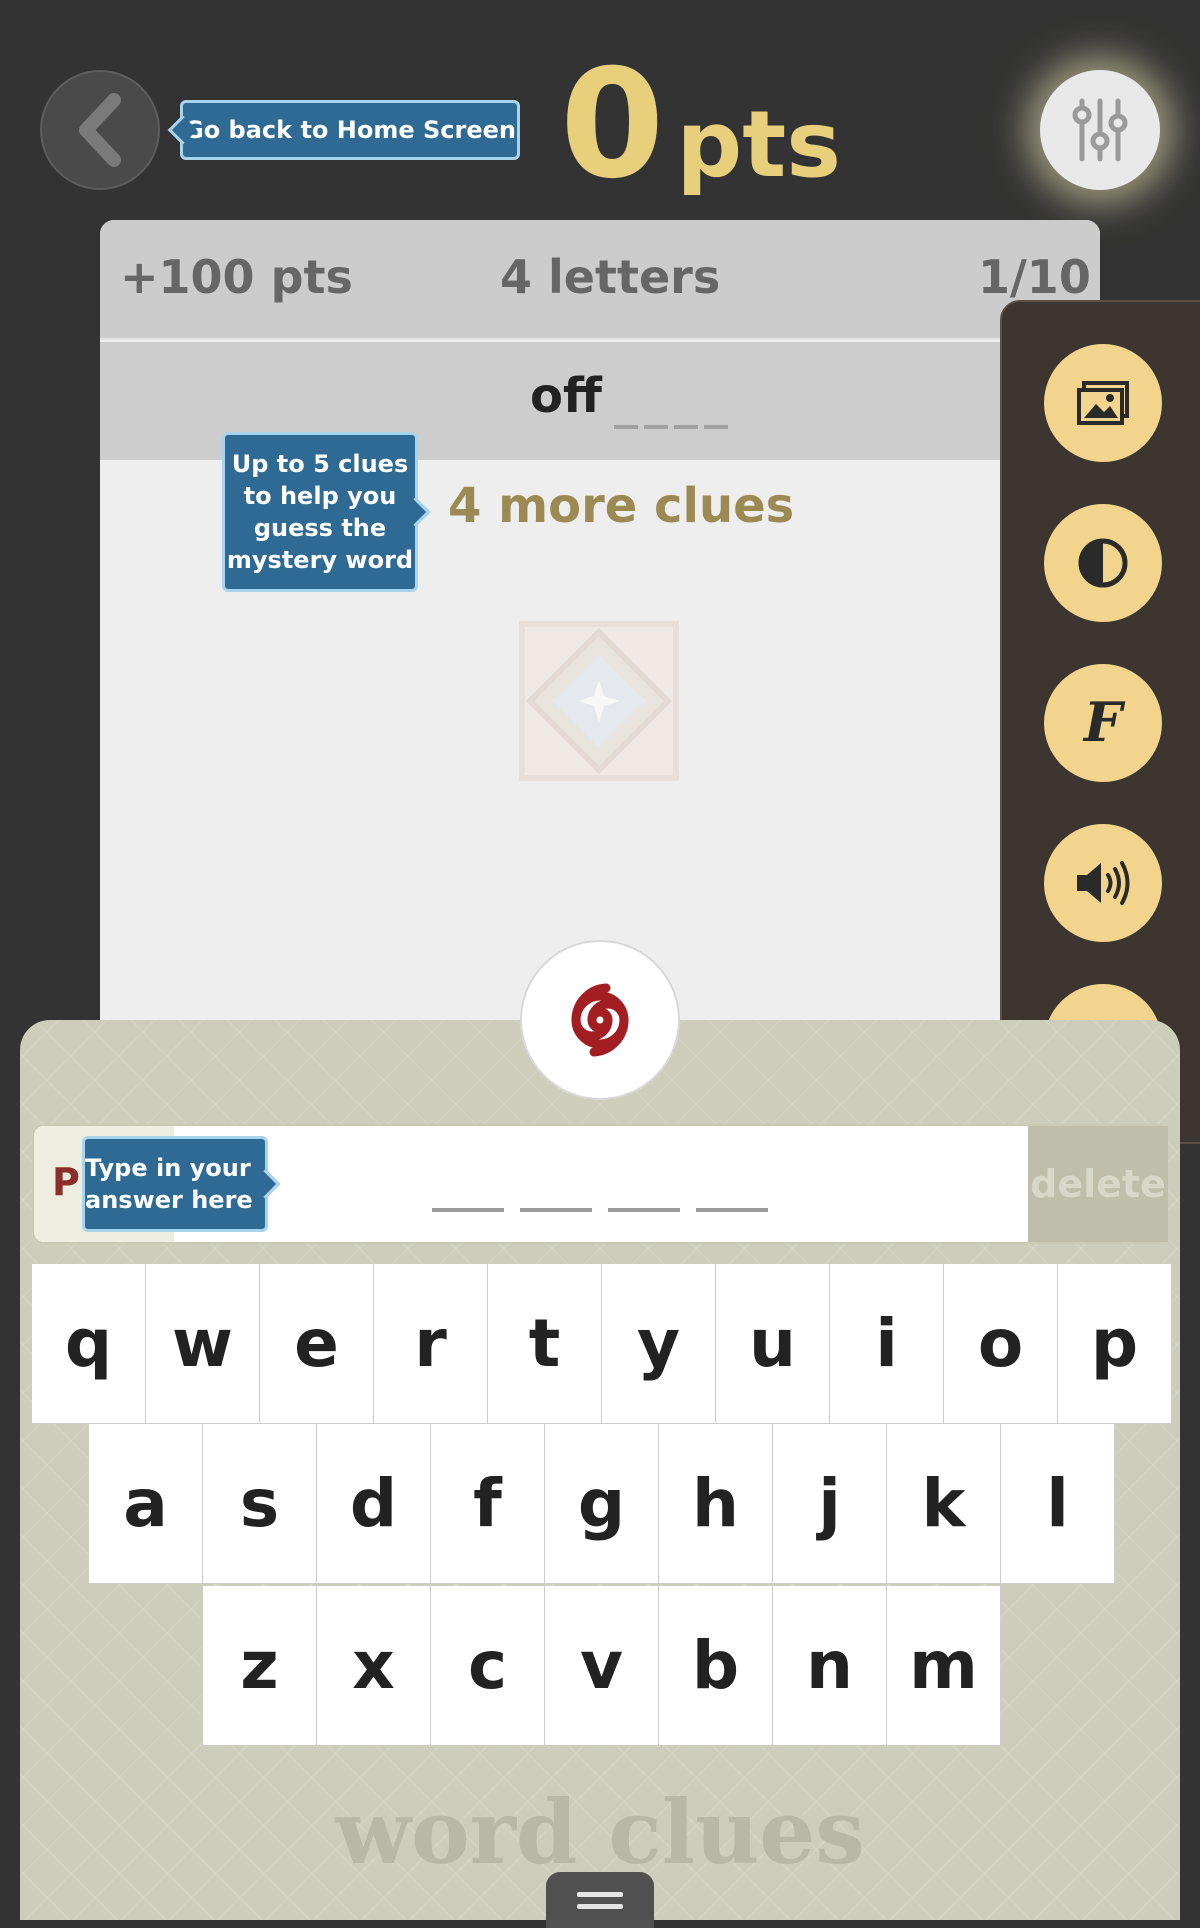 The height and width of the screenshot is (1928, 1200). I want to click on watermark-logo-icon, so click(599, 701).